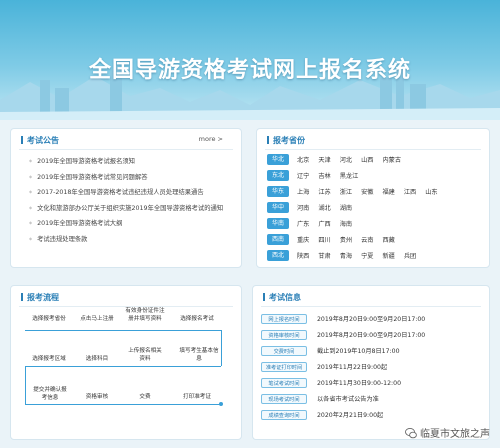  Describe the element at coordinates (389, 255) in the screenshot. I see `province-link: 新疆` at that location.